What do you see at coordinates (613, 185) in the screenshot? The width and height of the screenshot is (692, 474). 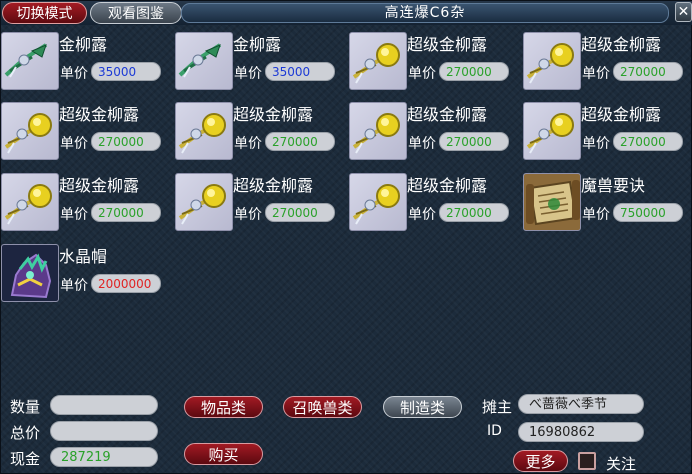 I see `item-name: 魔兽要诀` at bounding box center [613, 185].